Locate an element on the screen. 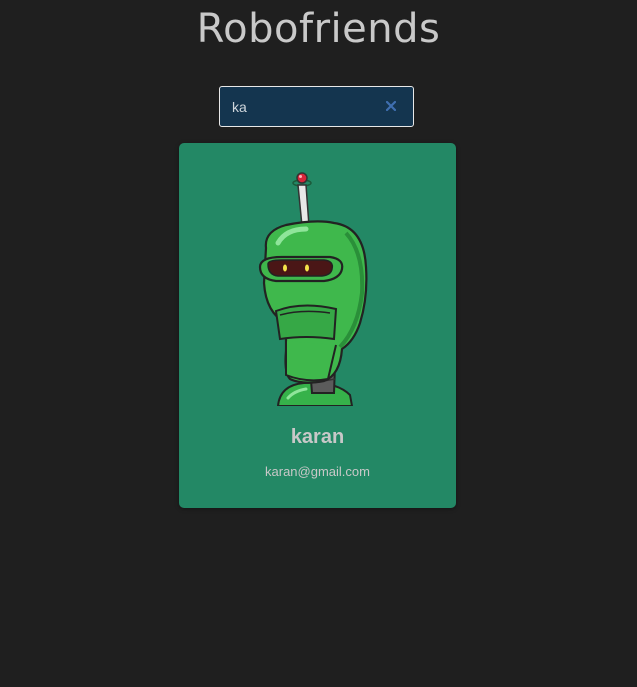 The height and width of the screenshot is (687, 637). search-input is located at coordinates (307, 106).